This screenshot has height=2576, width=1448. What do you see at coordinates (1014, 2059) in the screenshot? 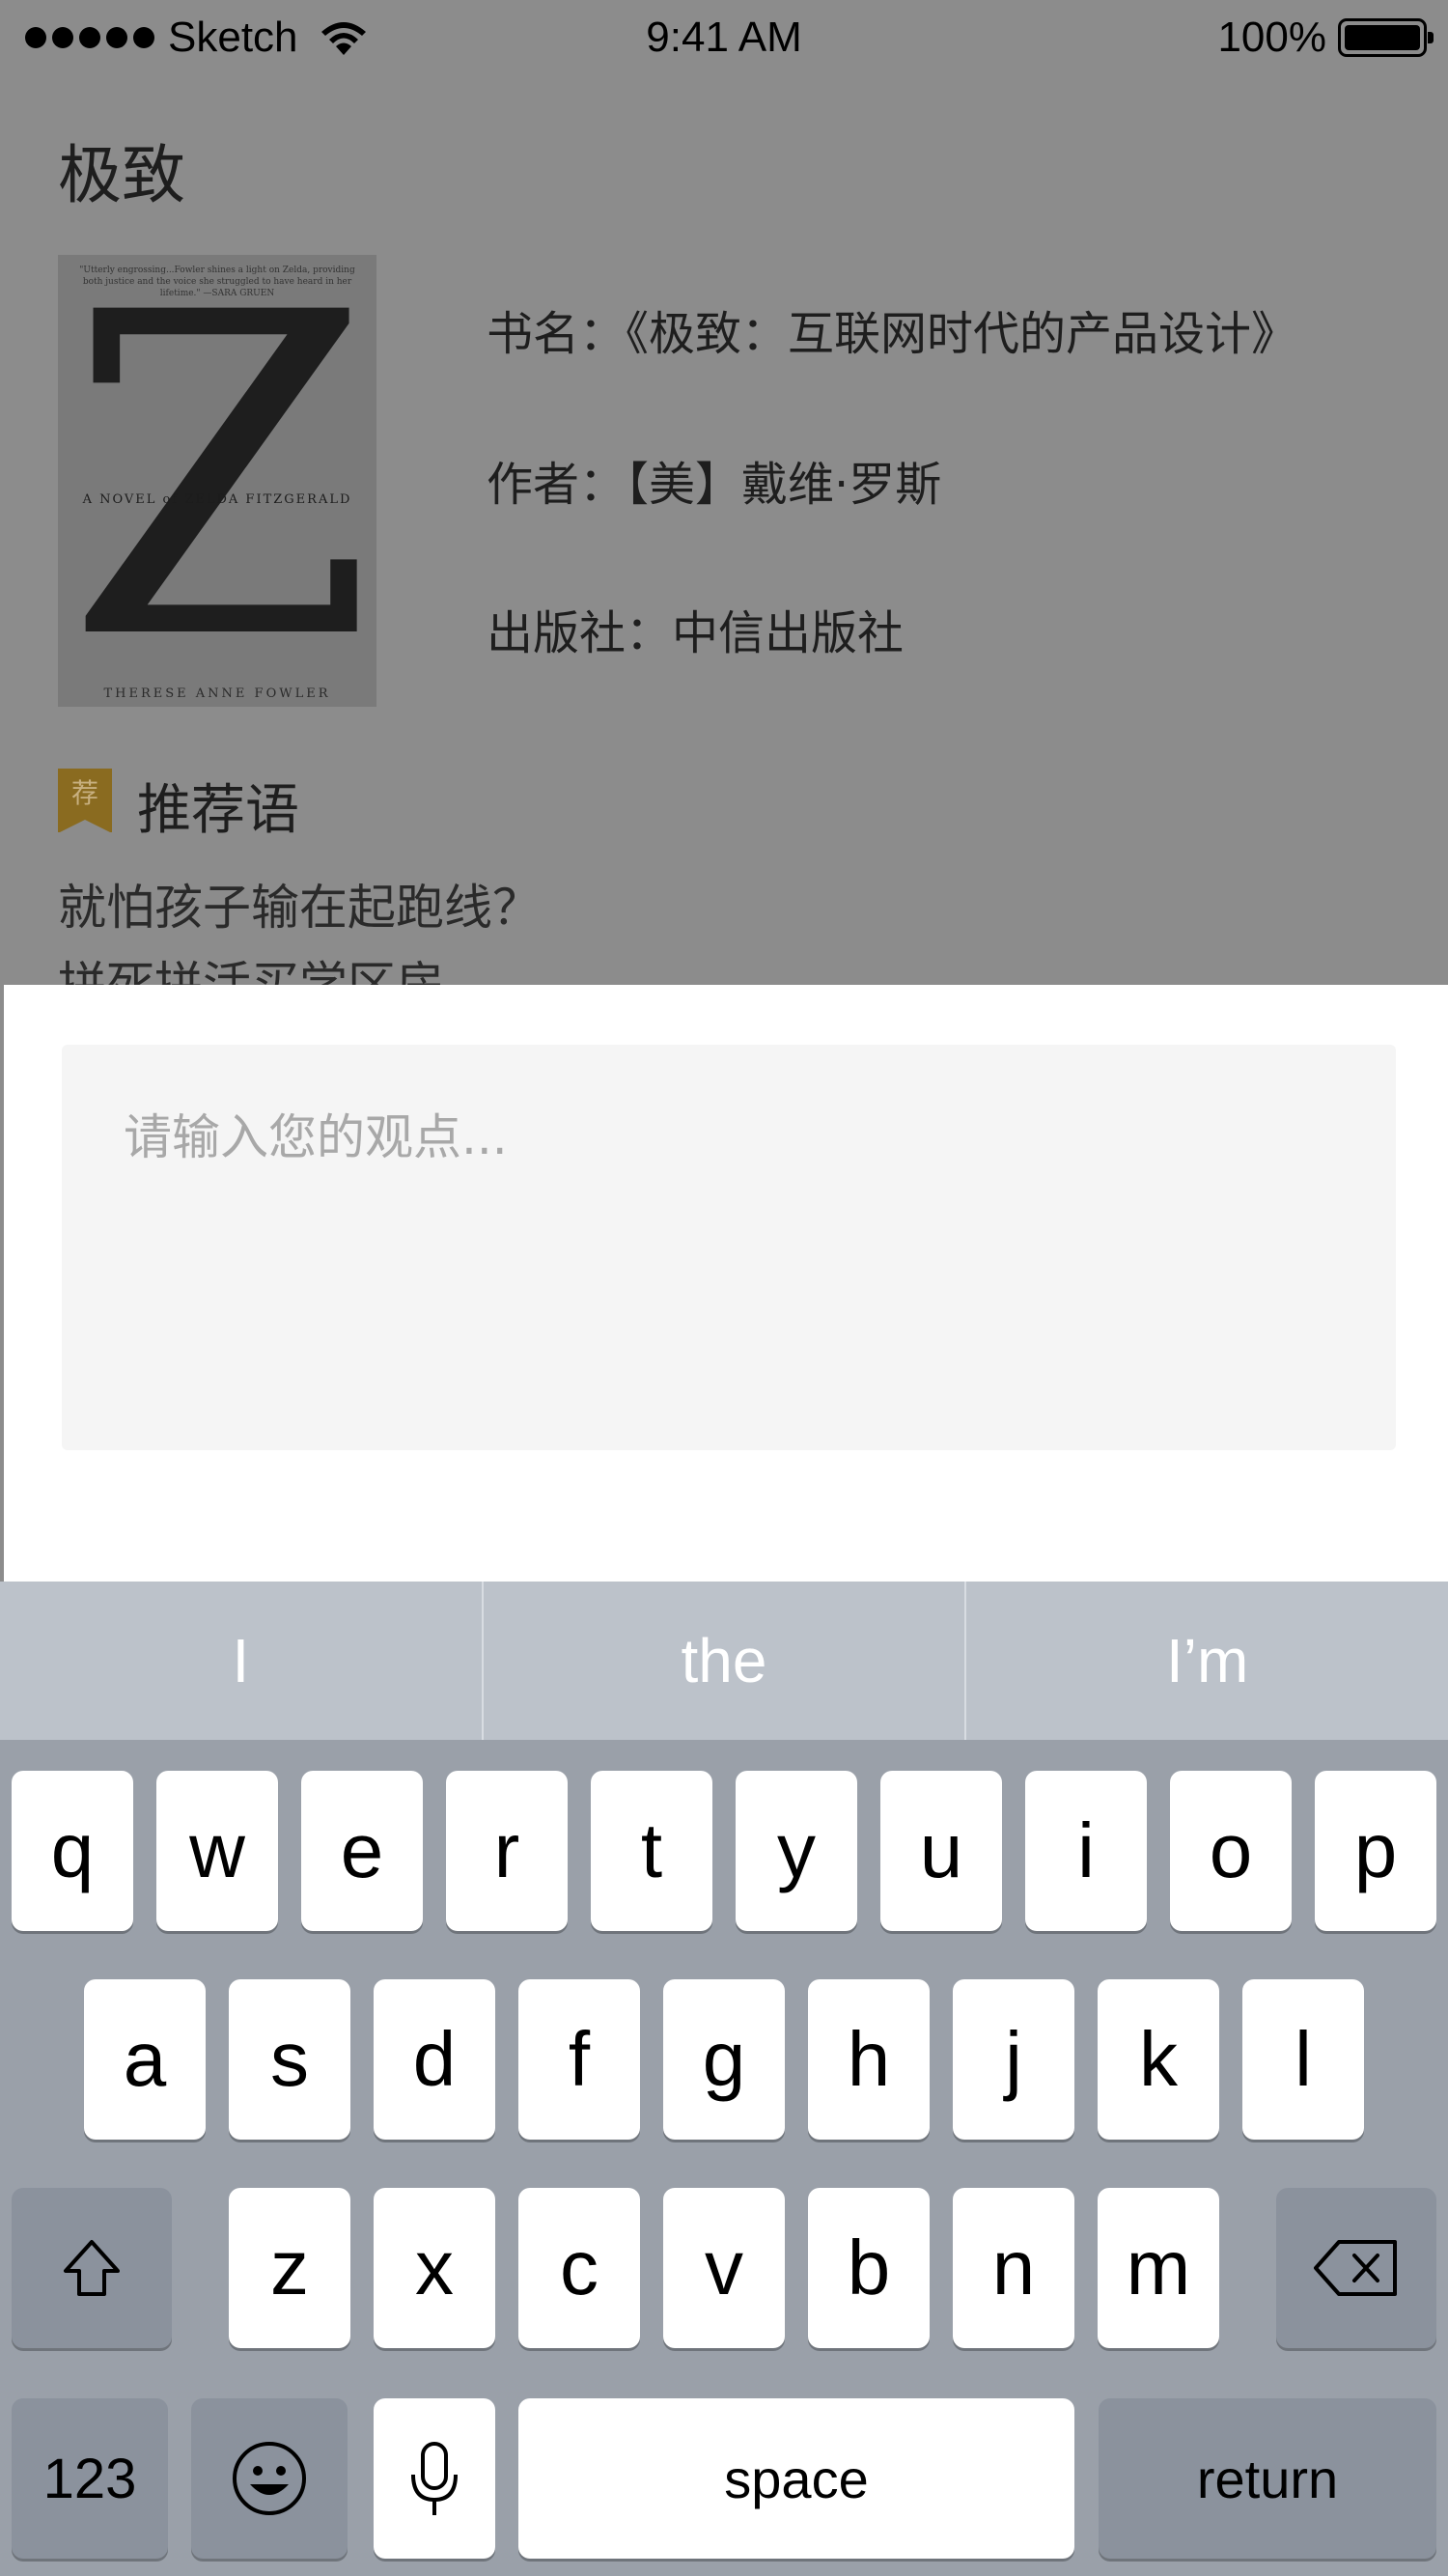
I see `key-j: j` at bounding box center [1014, 2059].